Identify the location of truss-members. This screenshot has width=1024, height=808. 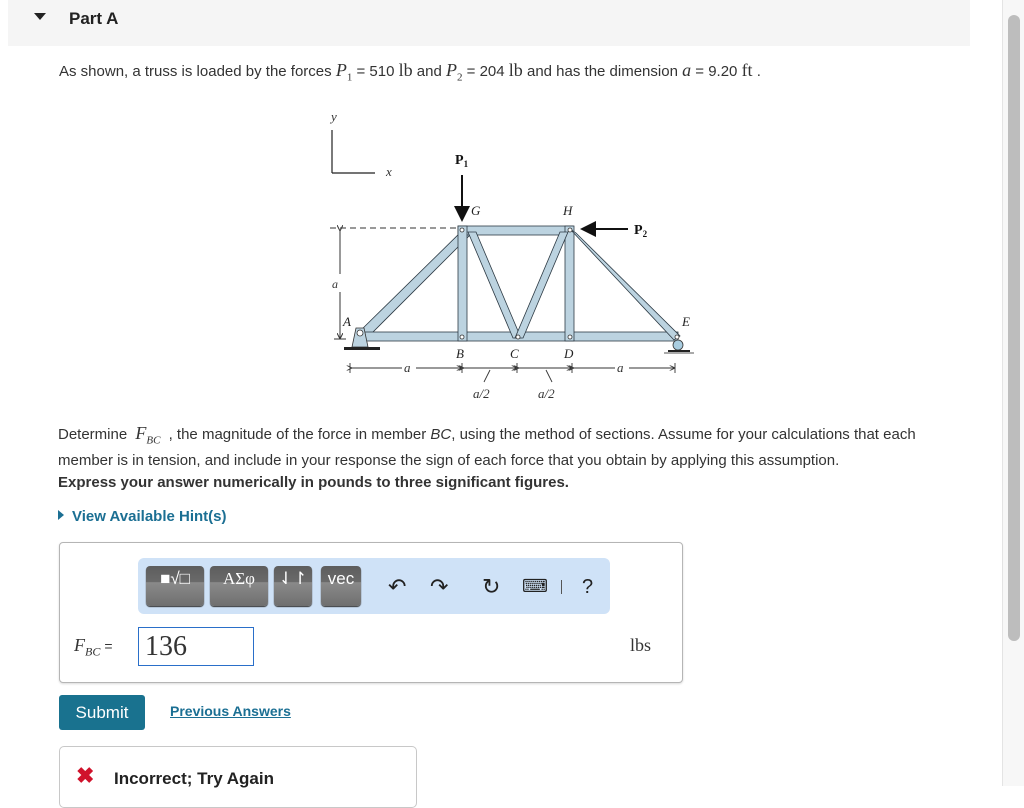
(519, 283).